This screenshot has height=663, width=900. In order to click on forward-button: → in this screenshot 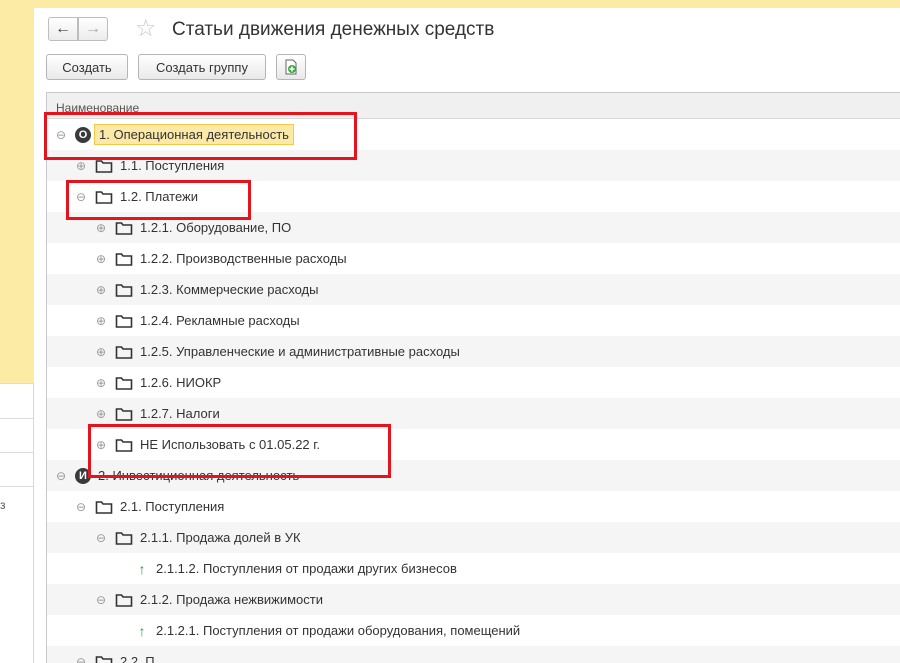, I will do `click(93, 29)`.